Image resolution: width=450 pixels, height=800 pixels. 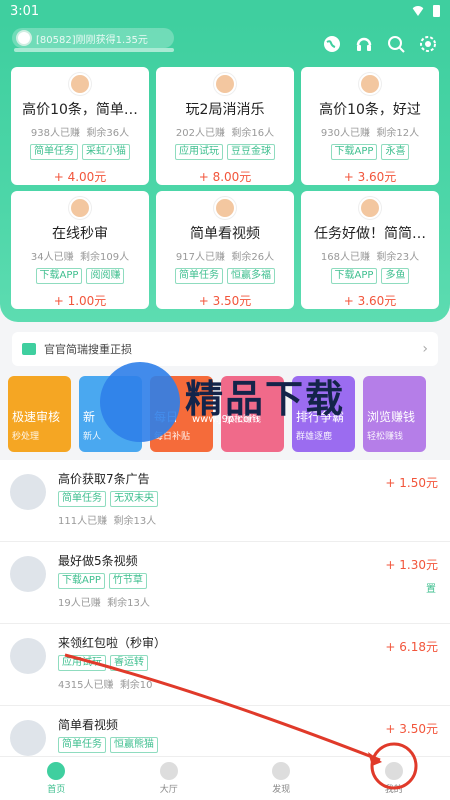 I want to click on task-price: + 3.50元, so click(x=225, y=301).